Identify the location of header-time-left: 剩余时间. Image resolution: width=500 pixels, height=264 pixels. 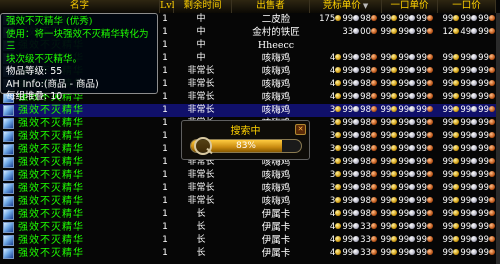
(203, 6).